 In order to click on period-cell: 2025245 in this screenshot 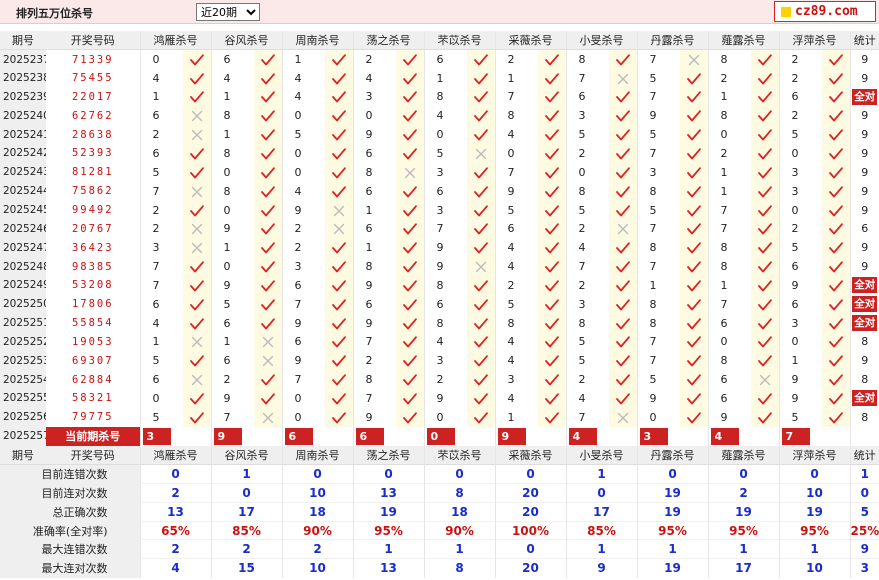, I will do `click(23, 210)`.